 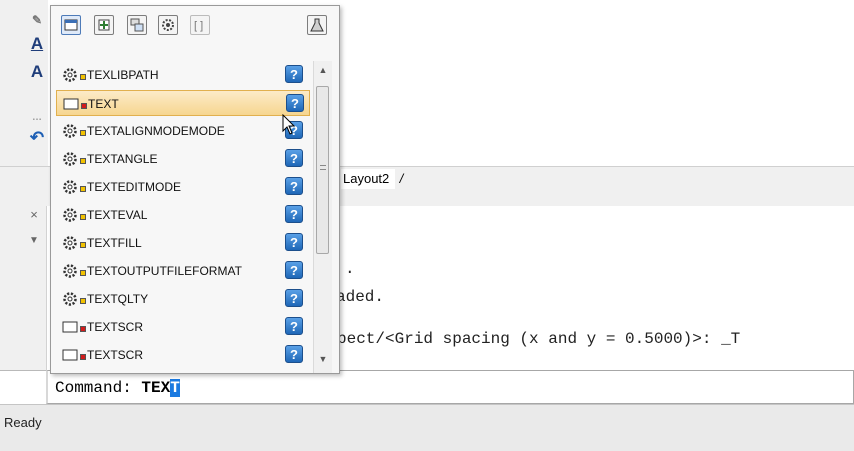 I want to click on autocomplete-item-label: TEXTANGLE, so click(x=122, y=159).